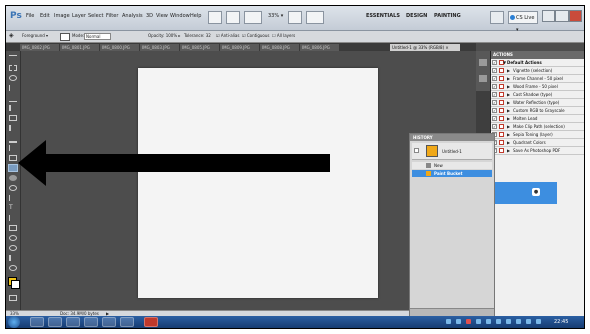 This screenshot has height=334, width=590. Describe the element at coordinates (452, 137) in the screenshot. I see `history-panel-title-bar: HISTORY` at that location.